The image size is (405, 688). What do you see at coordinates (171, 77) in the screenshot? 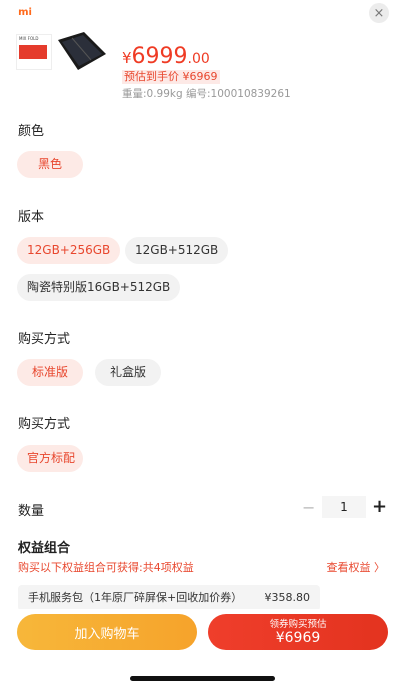
I see `estimated-price: 预估到手价 ¥6969` at bounding box center [171, 77].